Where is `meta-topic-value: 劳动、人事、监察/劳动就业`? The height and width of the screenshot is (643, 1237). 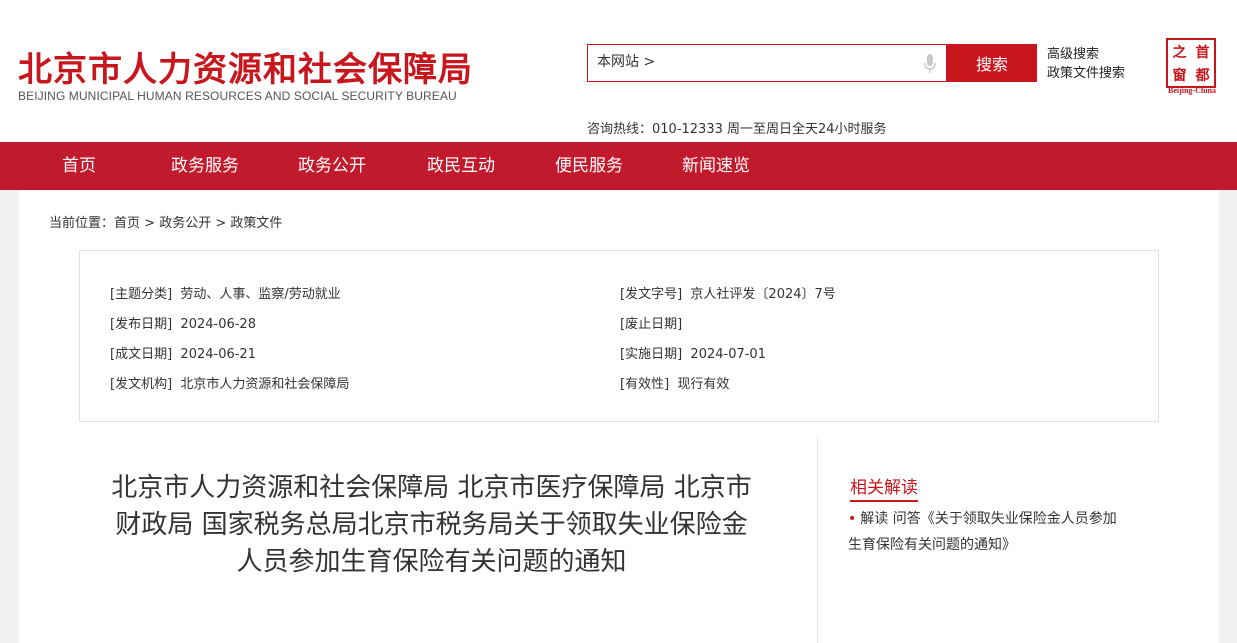 meta-topic-value: 劳动、人事、监察/劳动就业 is located at coordinates (260, 294).